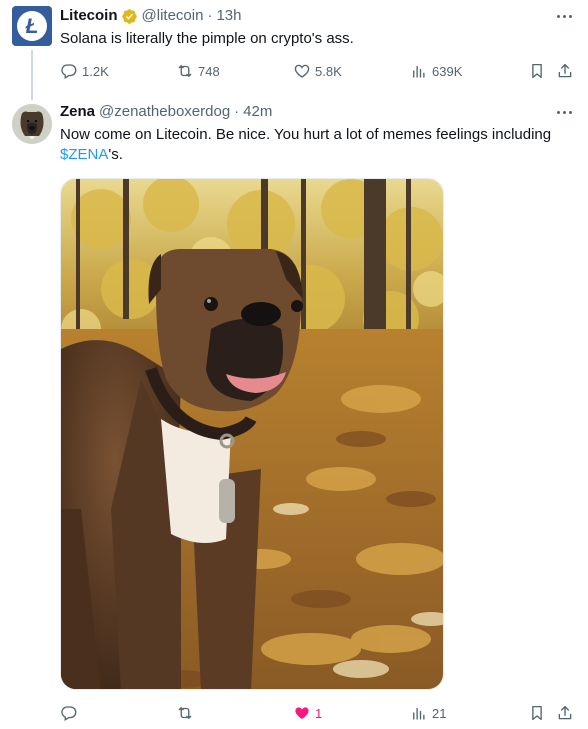 The width and height of the screenshot is (588, 729). What do you see at coordinates (77, 112) in the screenshot?
I see `display-name: Zena` at bounding box center [77, 112].